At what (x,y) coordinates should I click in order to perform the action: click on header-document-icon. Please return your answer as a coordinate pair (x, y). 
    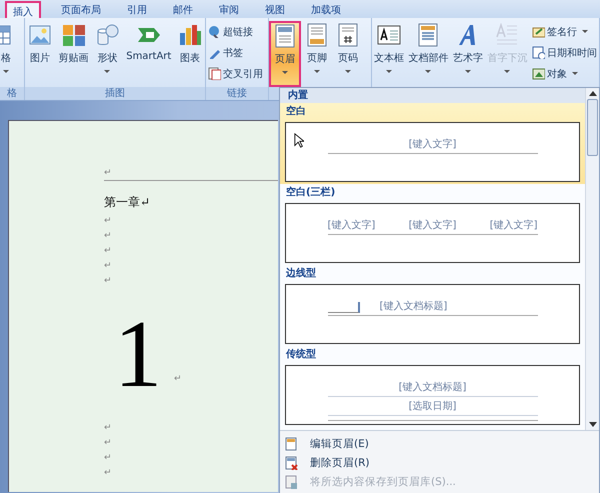
    Looking at the image, I should click on (285, 36).